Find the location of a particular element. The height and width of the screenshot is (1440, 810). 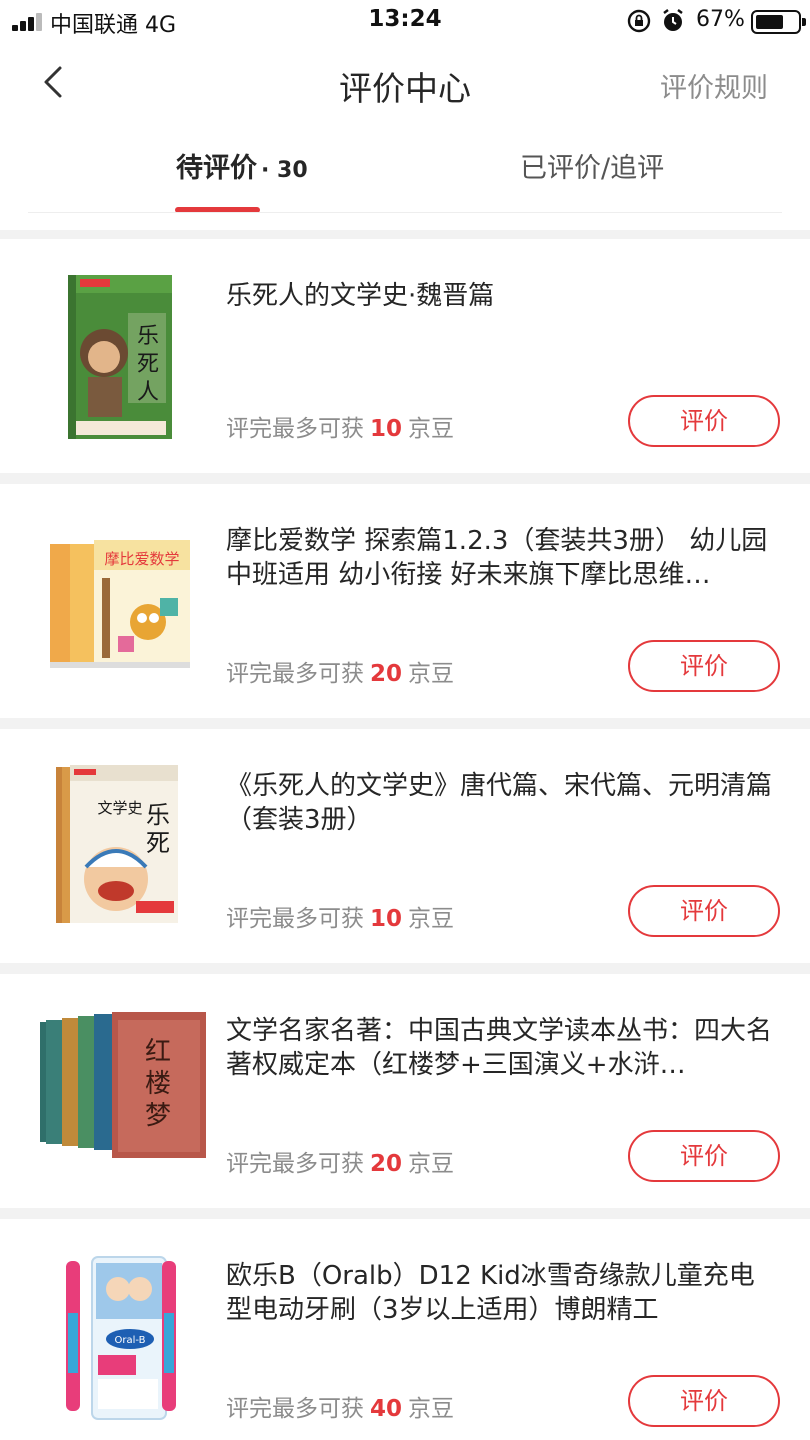

tab-pending-label: 待评价 is located at coordinates (216, 168).